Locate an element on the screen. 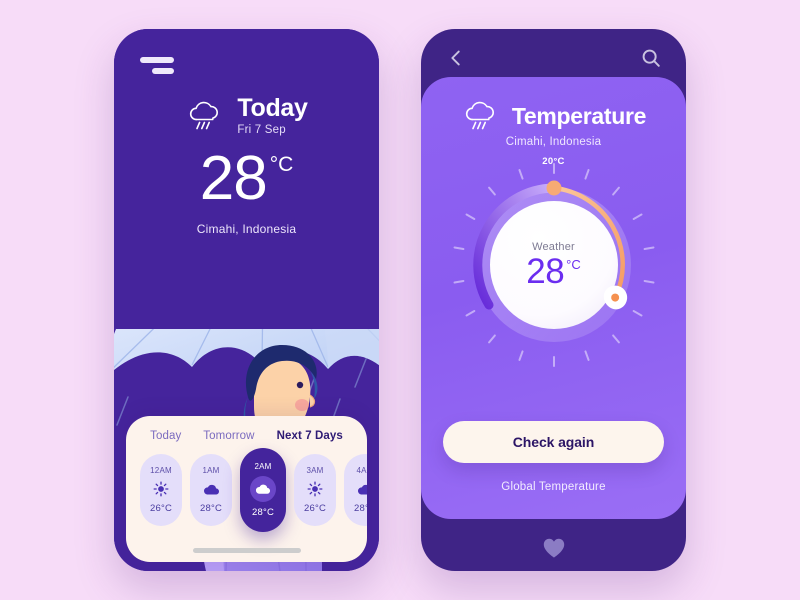 The height and width of the screenshot is (600, 800). today-location: Cimahi, Indonesia is located at coordinates (246, 229).